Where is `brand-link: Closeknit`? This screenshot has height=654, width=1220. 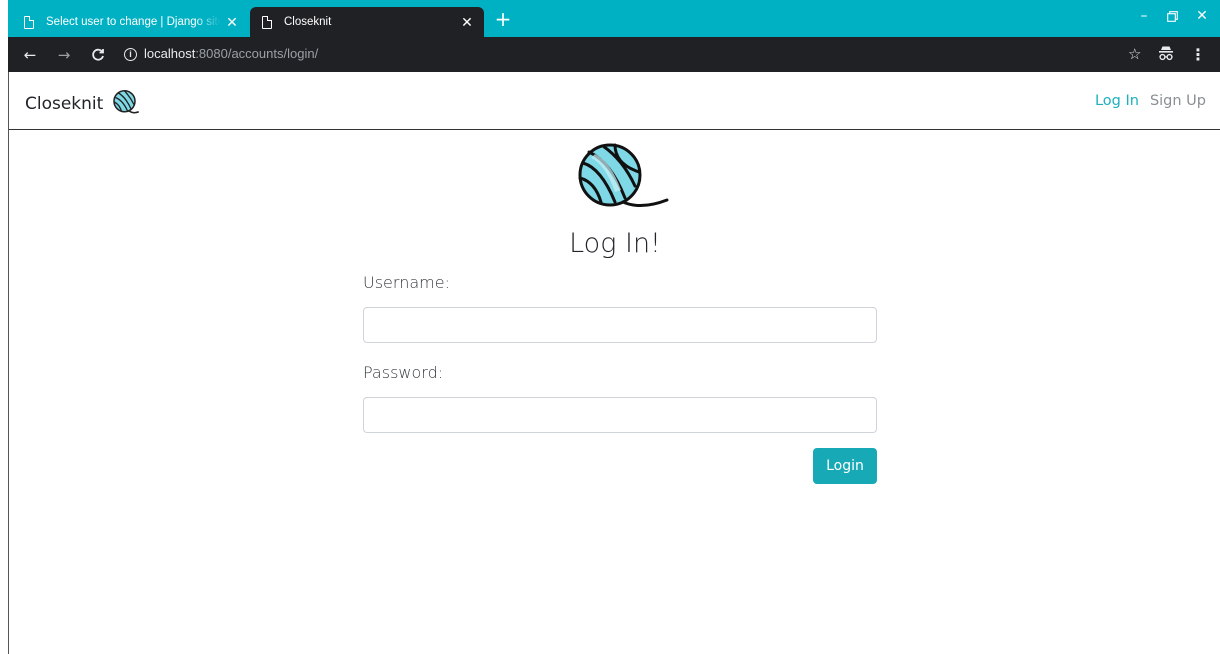 brand-link: Closeknit is located at coordinates (83, 103).